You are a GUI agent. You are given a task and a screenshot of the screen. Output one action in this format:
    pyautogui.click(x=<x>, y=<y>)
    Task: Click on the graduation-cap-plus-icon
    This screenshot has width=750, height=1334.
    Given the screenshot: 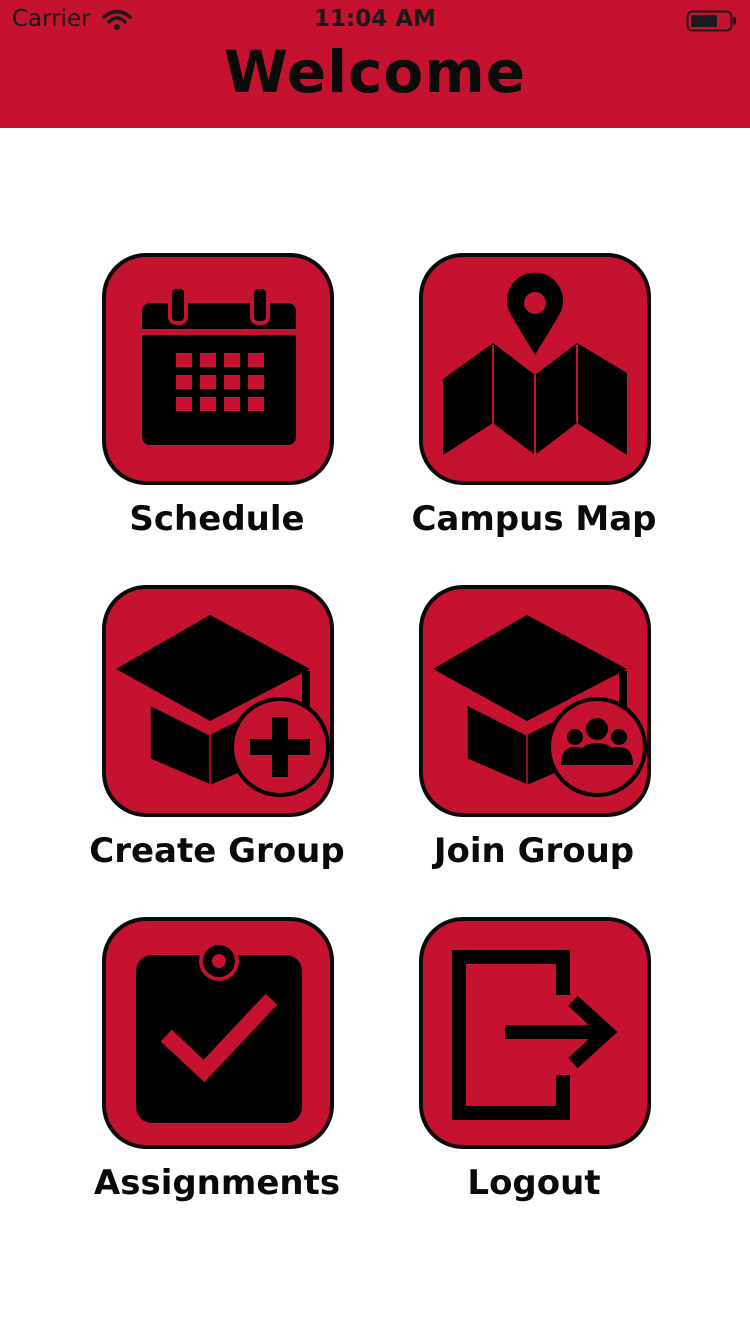 What is the action you would take?
    pyautogui.click(x=218, y=701)
    